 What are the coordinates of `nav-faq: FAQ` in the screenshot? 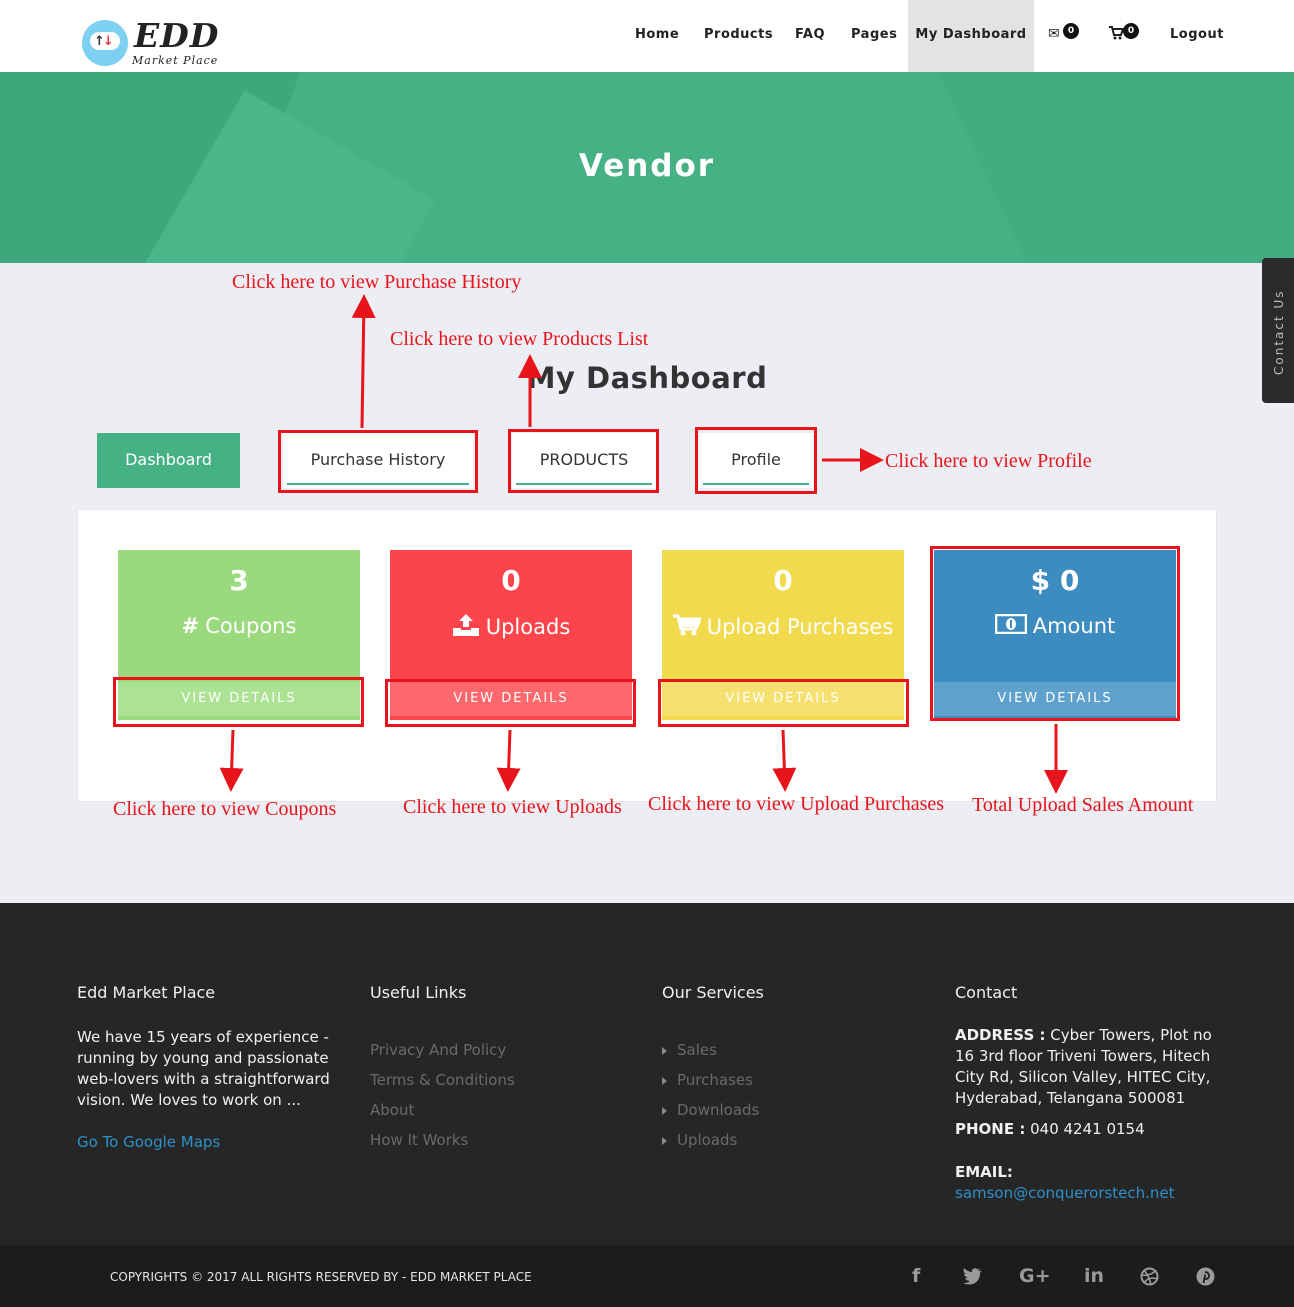 It's located at (810, 36).